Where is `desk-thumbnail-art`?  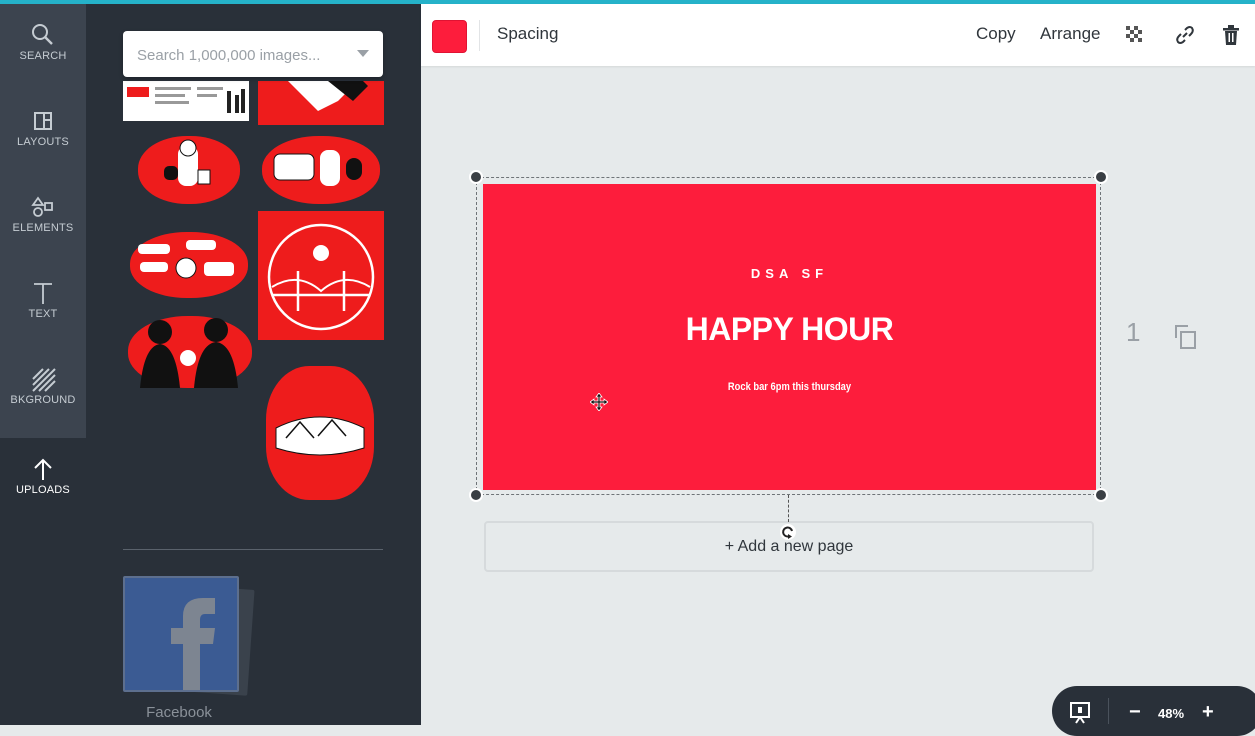 desk-thumbnail-art is located at coordinates (187, 162).